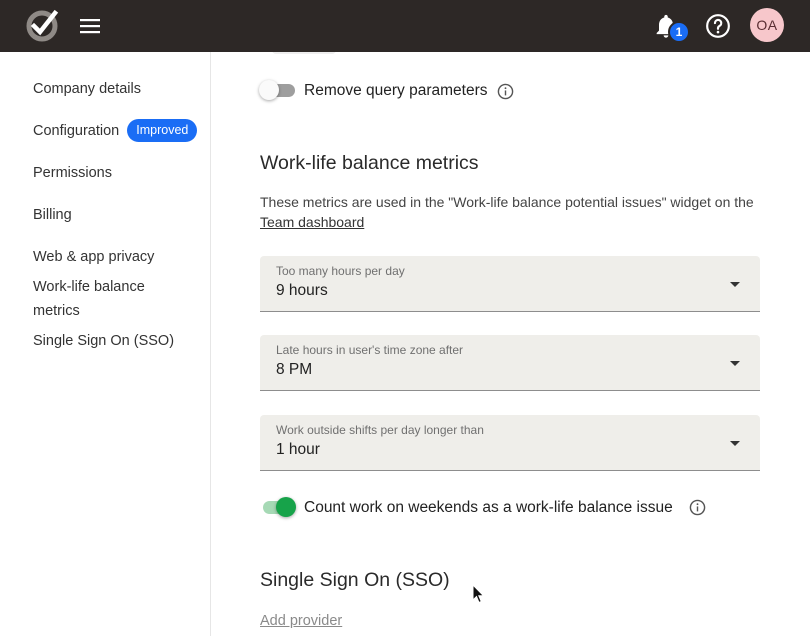 This screenshot has width=810, height=636. What do you see at coordinates (312, 222) in the screenshot?
I see `team-dashboard-link: Team dashboard` at bounding box center [312, 222].